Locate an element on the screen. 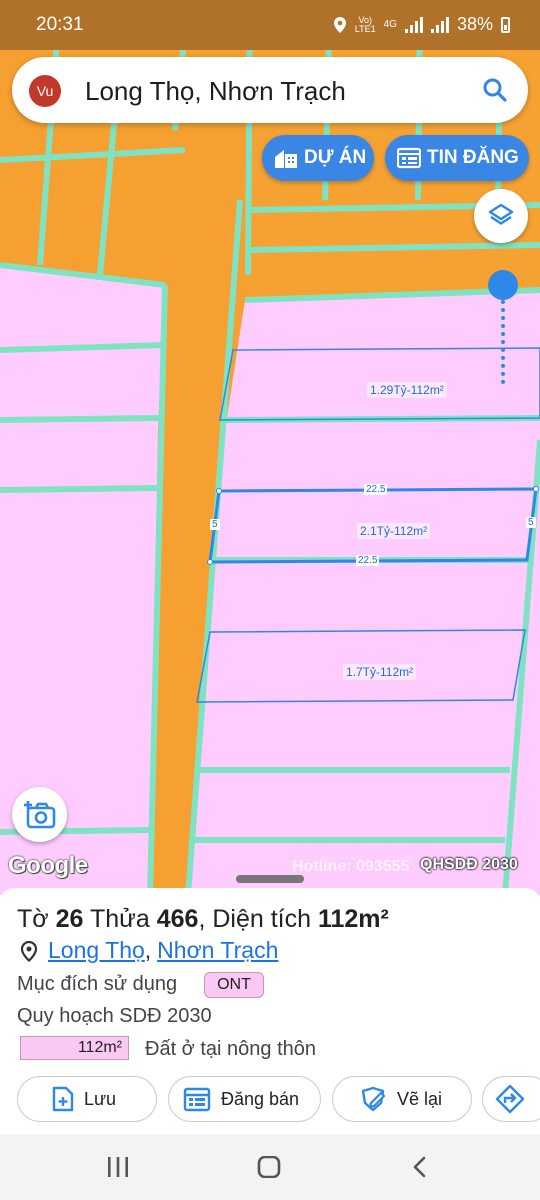  plan-label: Quy hoạch SDĐ 2030 is located at coordinates (114, 1016).